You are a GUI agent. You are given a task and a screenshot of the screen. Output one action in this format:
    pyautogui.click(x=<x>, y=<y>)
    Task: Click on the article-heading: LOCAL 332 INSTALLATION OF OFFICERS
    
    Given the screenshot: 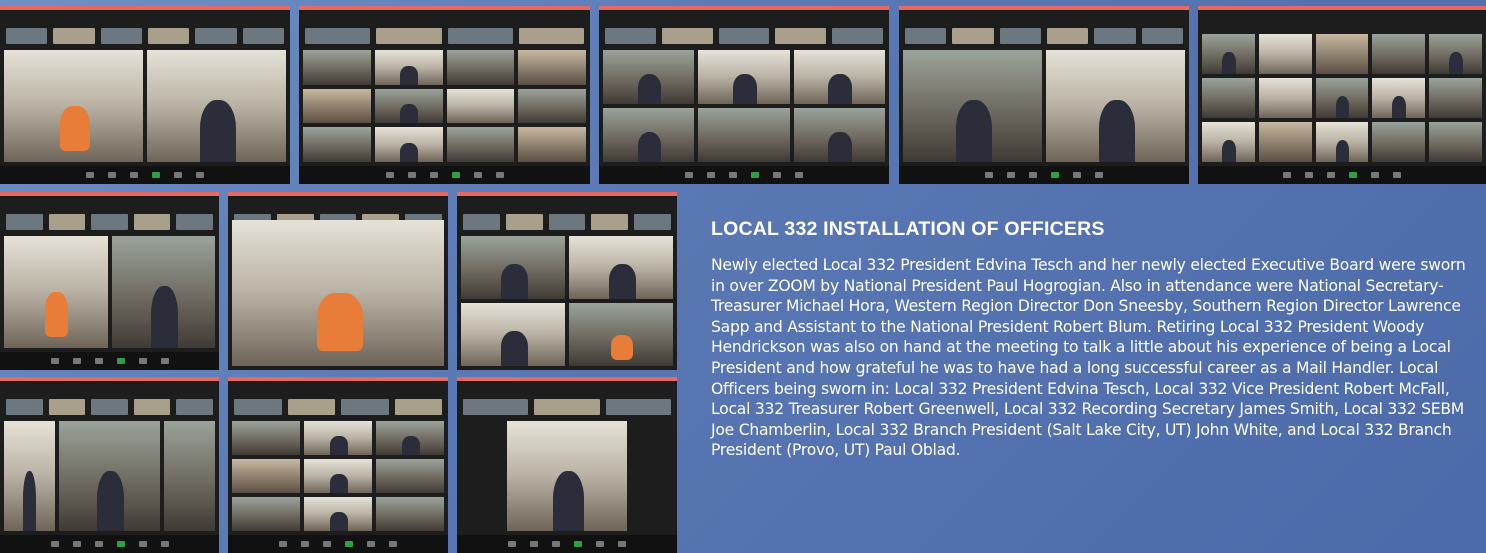 What is the action you would take?
    pyautogui.click(x=908, y=229)
    